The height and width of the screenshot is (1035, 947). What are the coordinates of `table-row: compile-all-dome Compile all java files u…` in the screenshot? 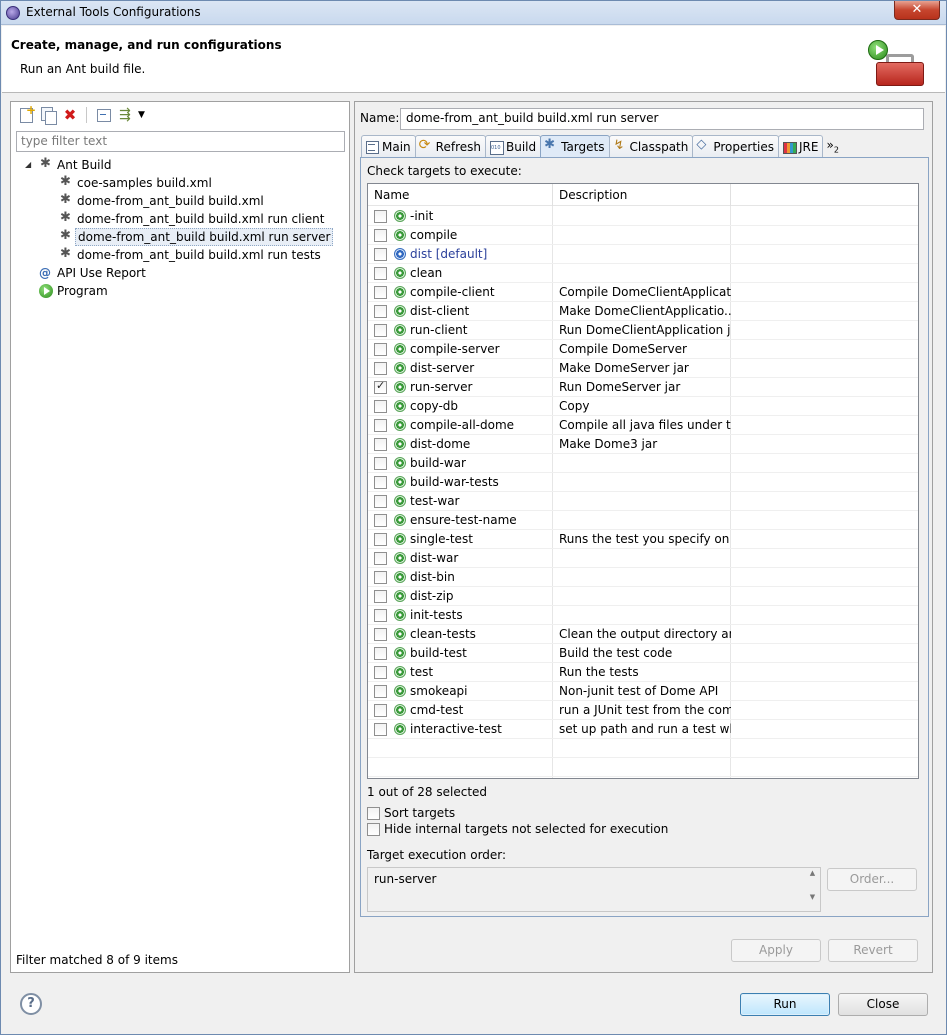 It's located at (643, 425).